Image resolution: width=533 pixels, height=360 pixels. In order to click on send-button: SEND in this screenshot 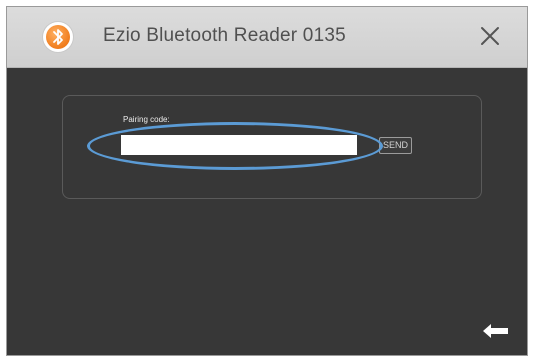, I will do `click(396, 145)`.